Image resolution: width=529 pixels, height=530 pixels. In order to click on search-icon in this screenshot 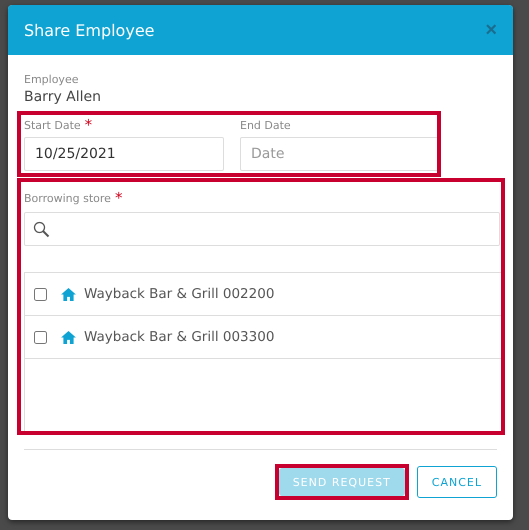, I will do `click(41, 229)`.